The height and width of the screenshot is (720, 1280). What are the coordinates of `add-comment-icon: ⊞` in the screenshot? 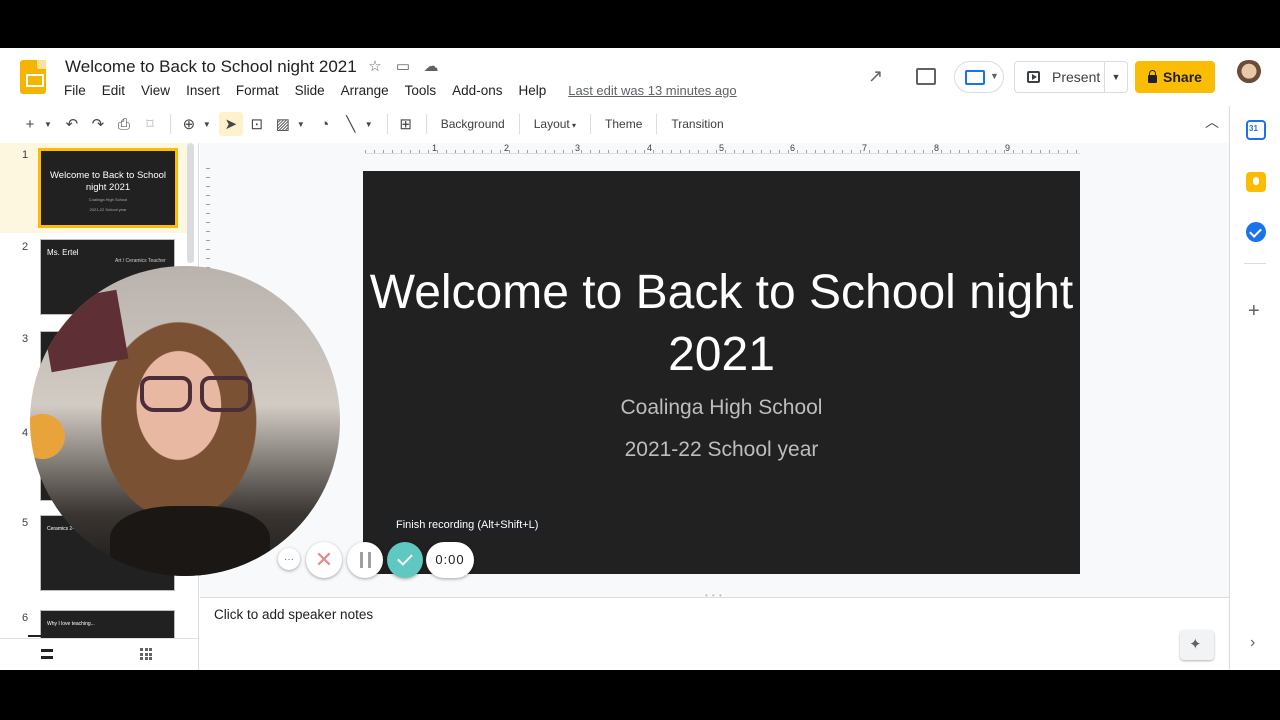 It's located at (406, 124).